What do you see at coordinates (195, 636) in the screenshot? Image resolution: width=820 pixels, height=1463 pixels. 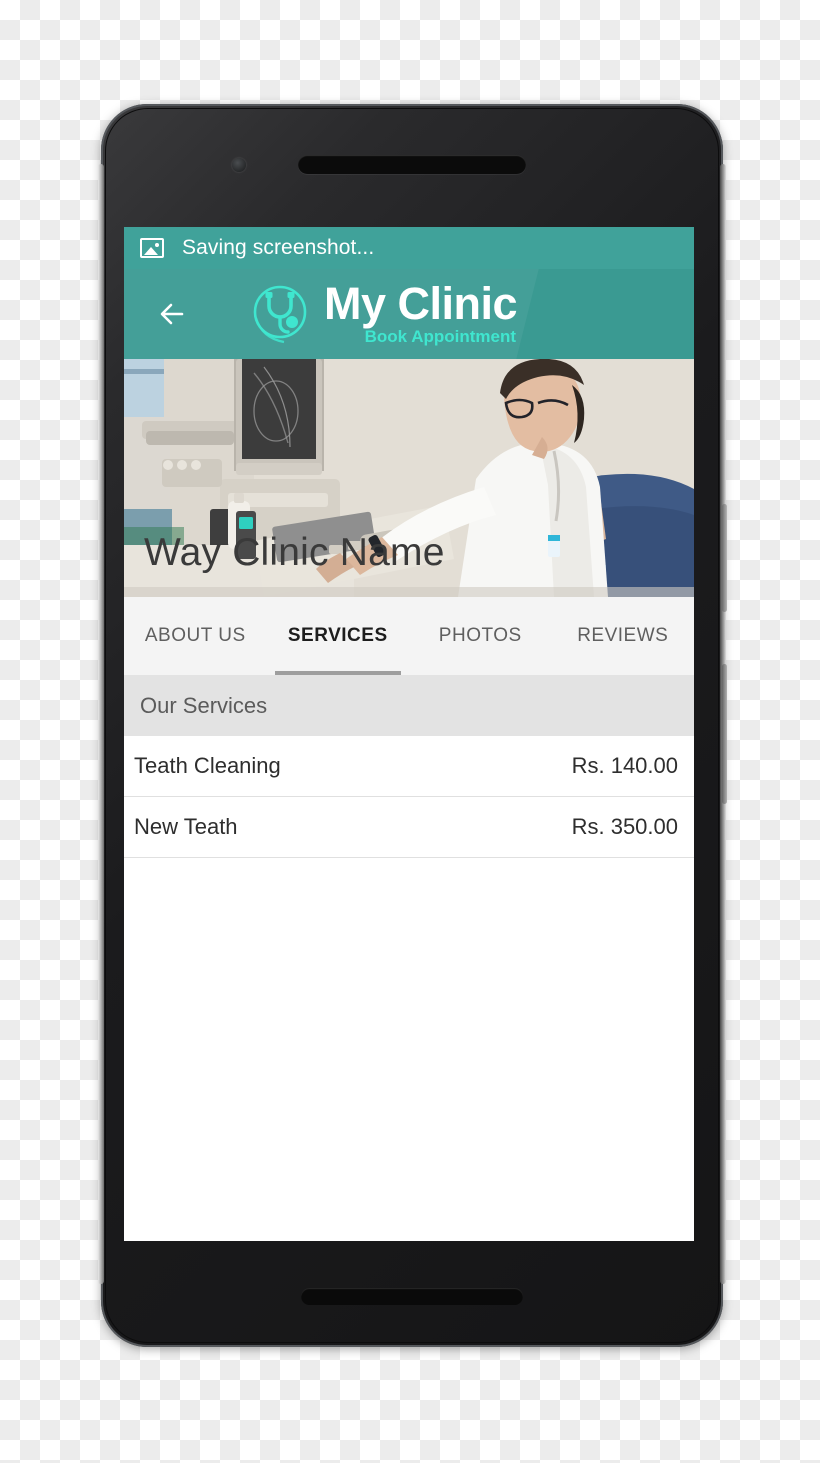 I see `tab-about-us: ABOUT US` at bounding box center [195, 636].